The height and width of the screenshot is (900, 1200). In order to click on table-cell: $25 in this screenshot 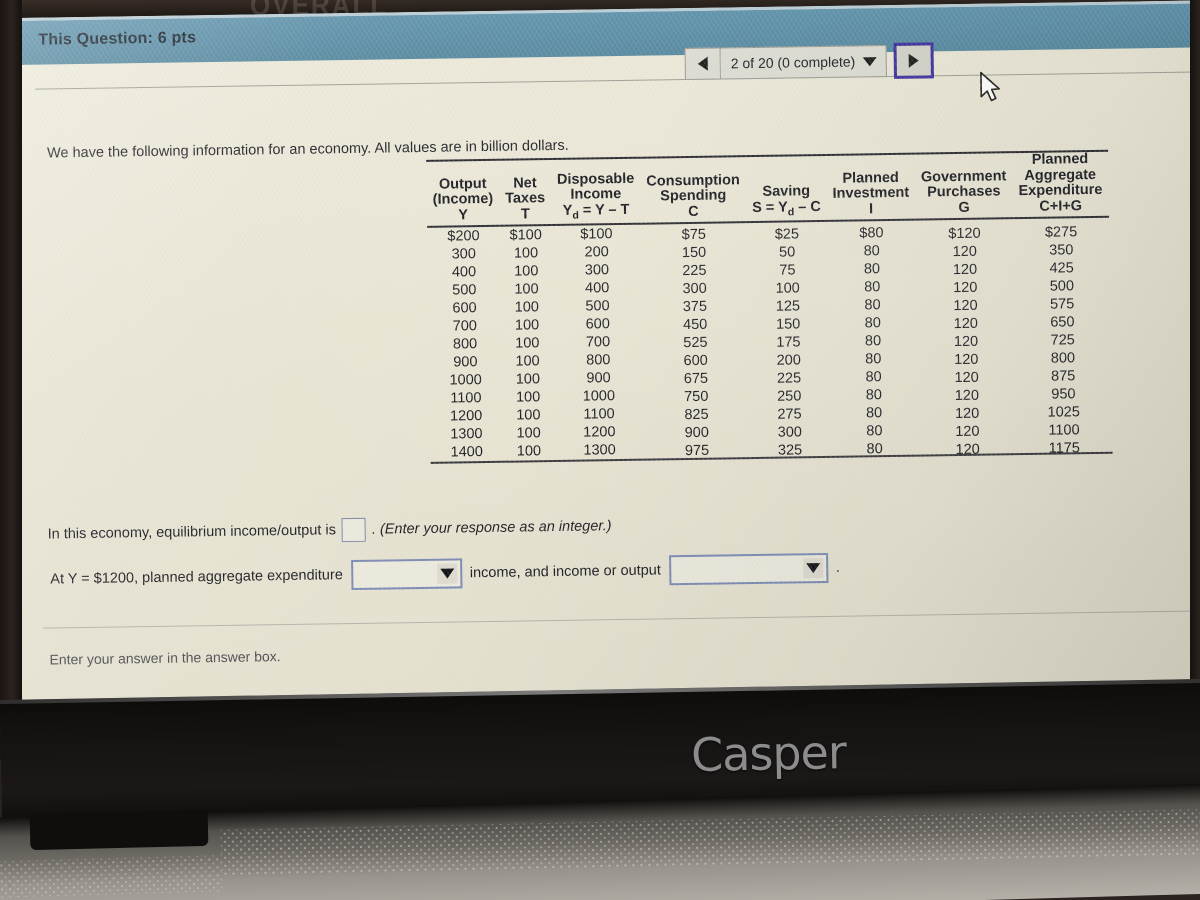, I will do `click(787, 234)`.